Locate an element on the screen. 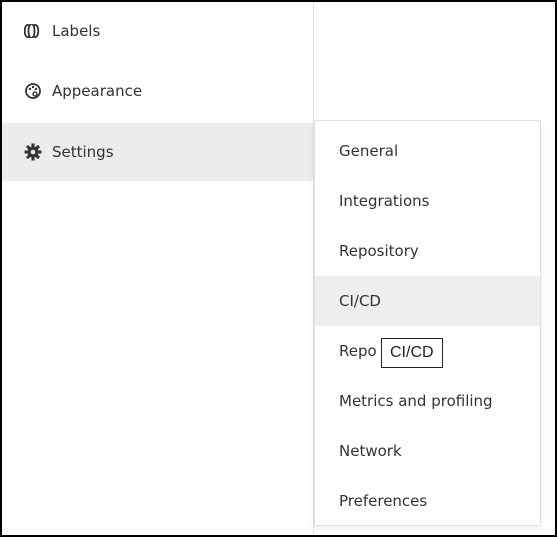 The height and width of the screenshot is (537, 557). menu-item-label: Integrations is located at coordinates (384, 201).